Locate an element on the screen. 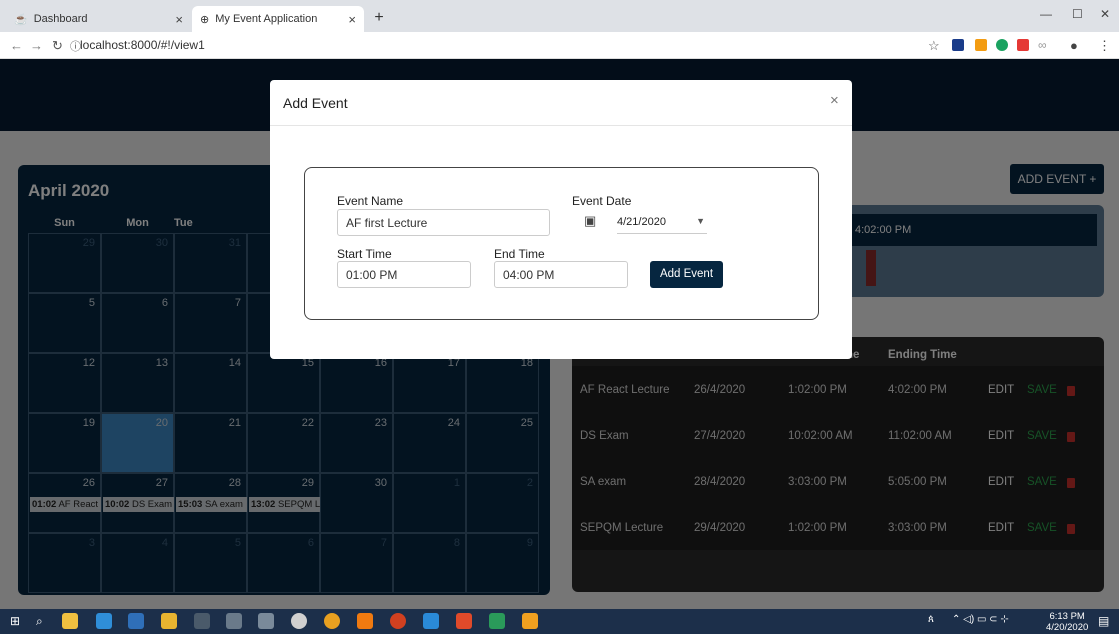 This screenshot has height=634, width=1119. infinity-icon: ∞ is located at coordinates (1042, 45).